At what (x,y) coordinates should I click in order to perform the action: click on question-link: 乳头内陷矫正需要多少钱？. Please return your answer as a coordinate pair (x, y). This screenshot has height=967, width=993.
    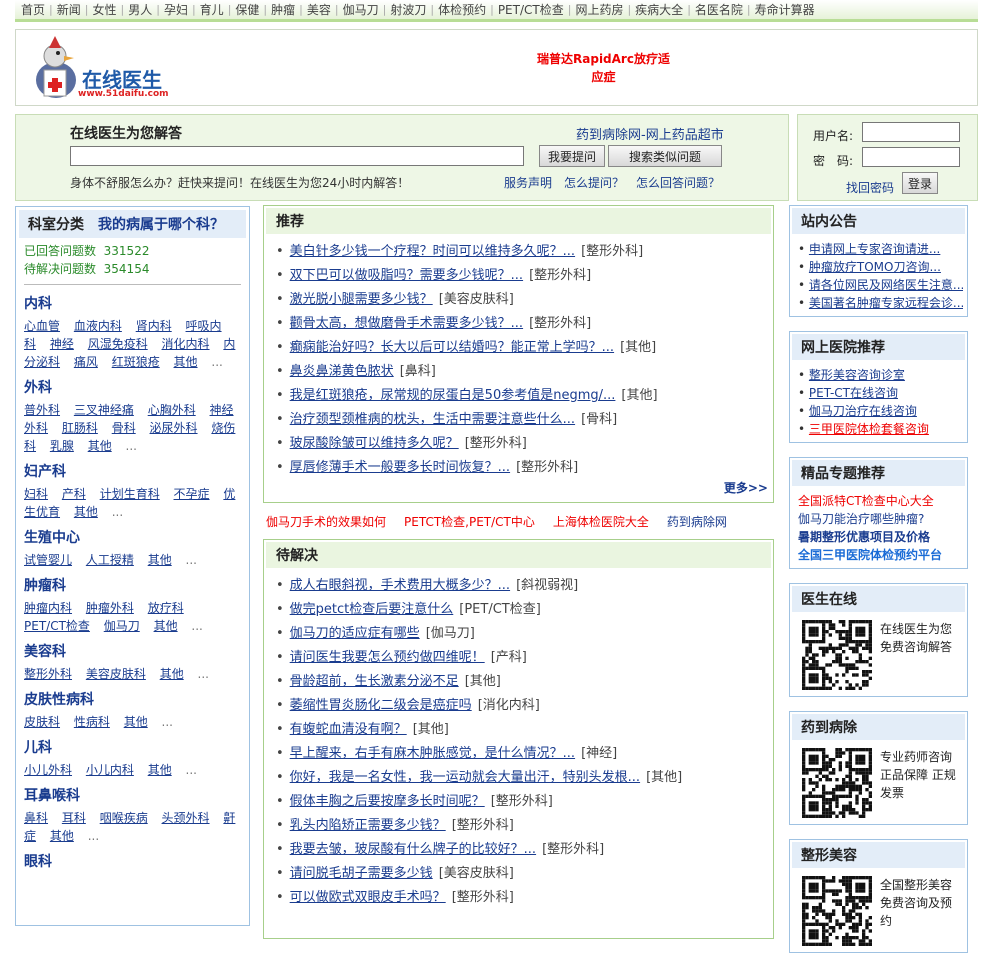
    Looking at the image, I should click on (368, 825).